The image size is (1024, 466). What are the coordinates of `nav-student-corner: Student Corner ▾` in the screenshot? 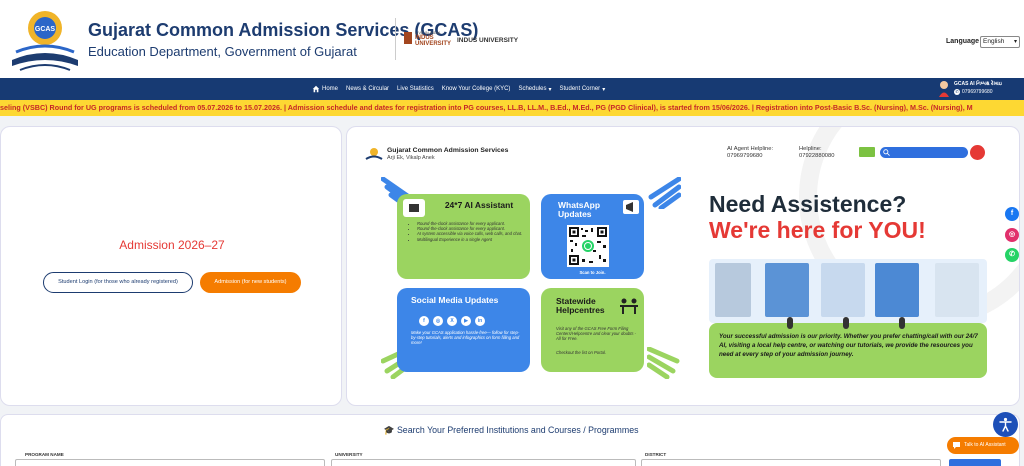 It's located at (582, 89).